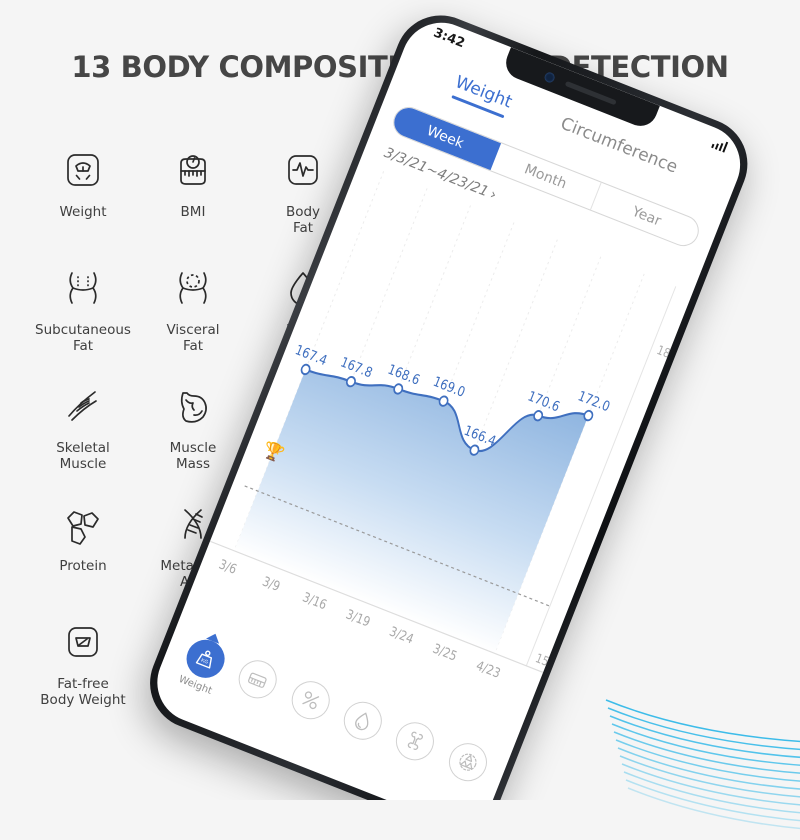 The image size is (800, 840). What do you see at coordinates (193, 212) in the screenshot?
I see `metric-label: BMI` at bounding box center [193, 212].